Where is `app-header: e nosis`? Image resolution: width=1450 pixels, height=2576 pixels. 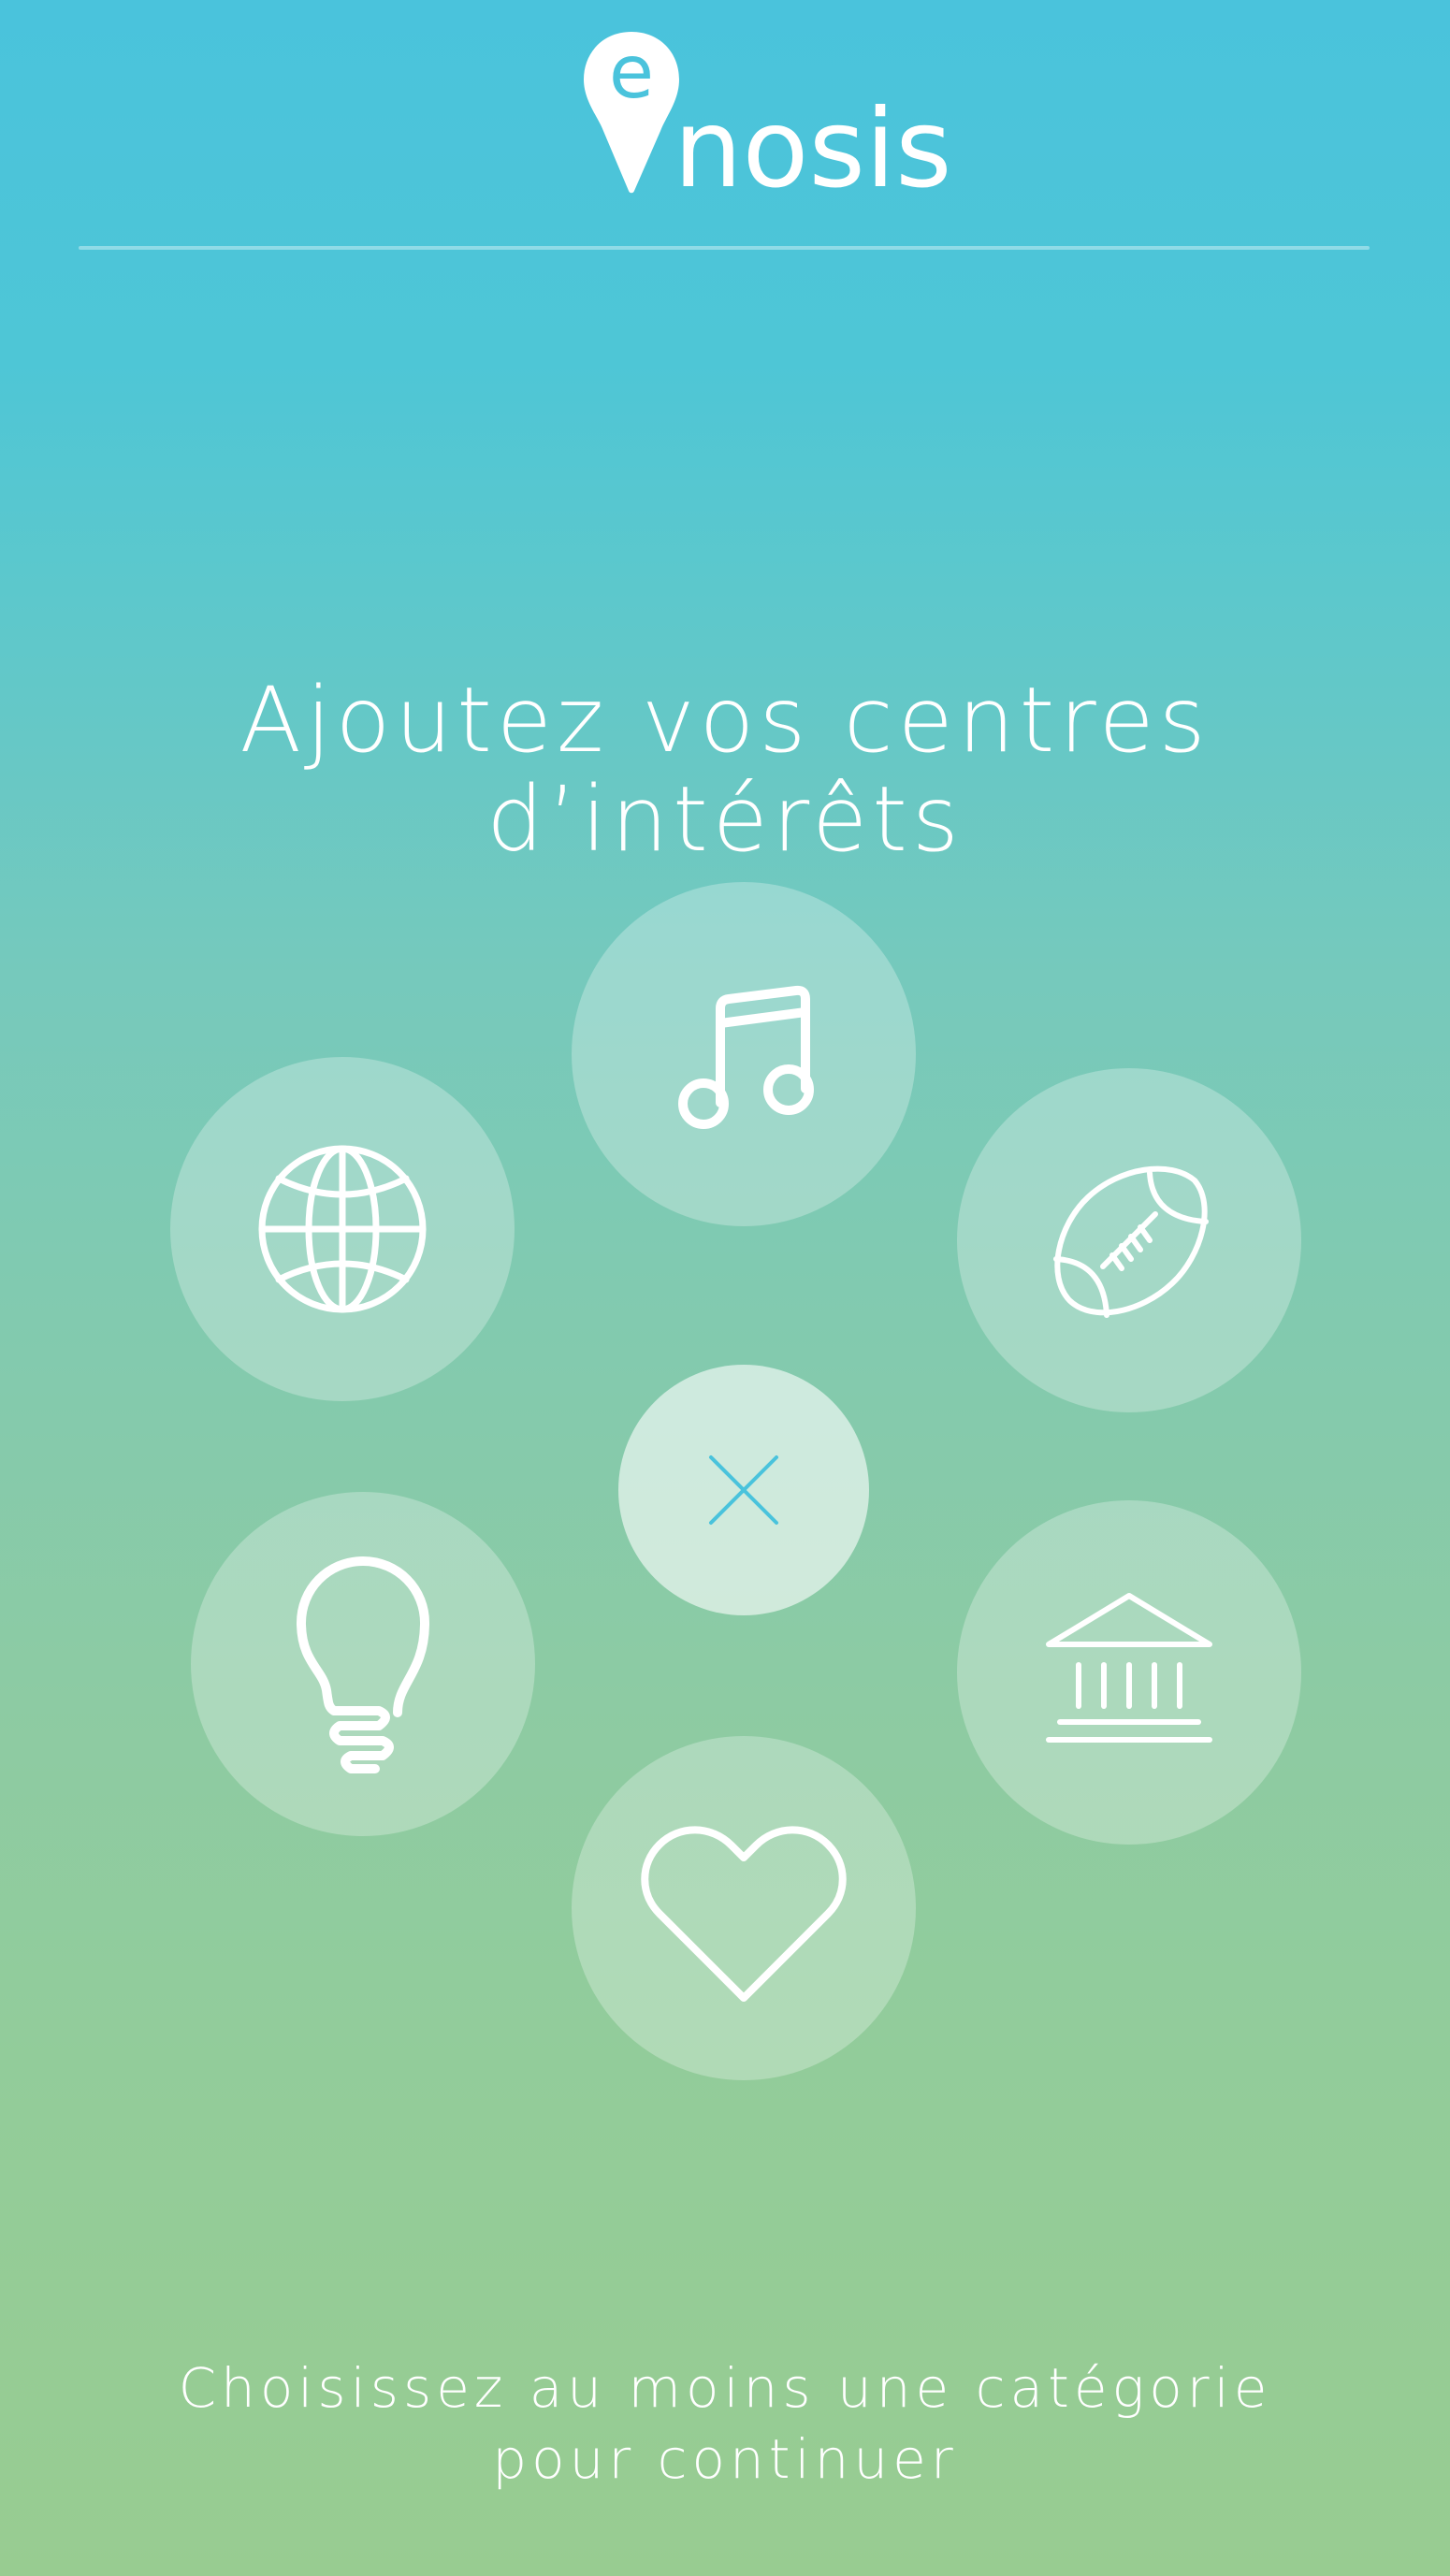
app-header: e nosis is located at coordinates (725, 126).